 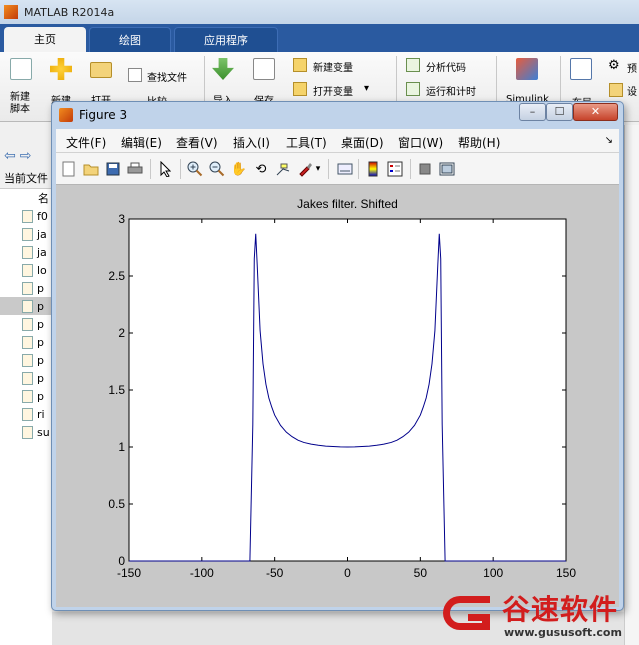 I want to click on link-plot-icon, so click(x=345, y=169).